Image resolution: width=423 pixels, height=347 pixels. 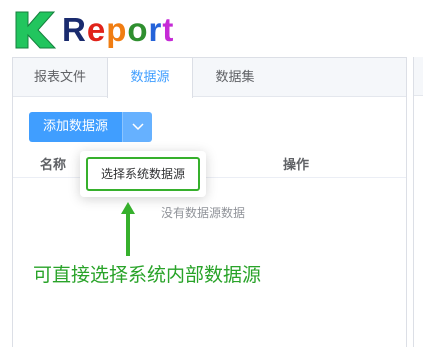 I want to click on logo-letter: o, so click(x=138, y=29).